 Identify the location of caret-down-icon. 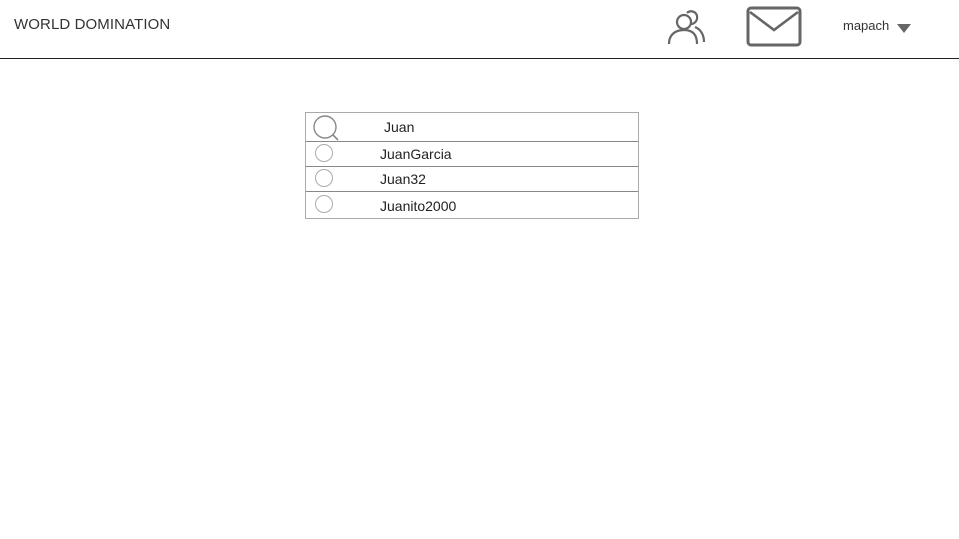
(904, 28).